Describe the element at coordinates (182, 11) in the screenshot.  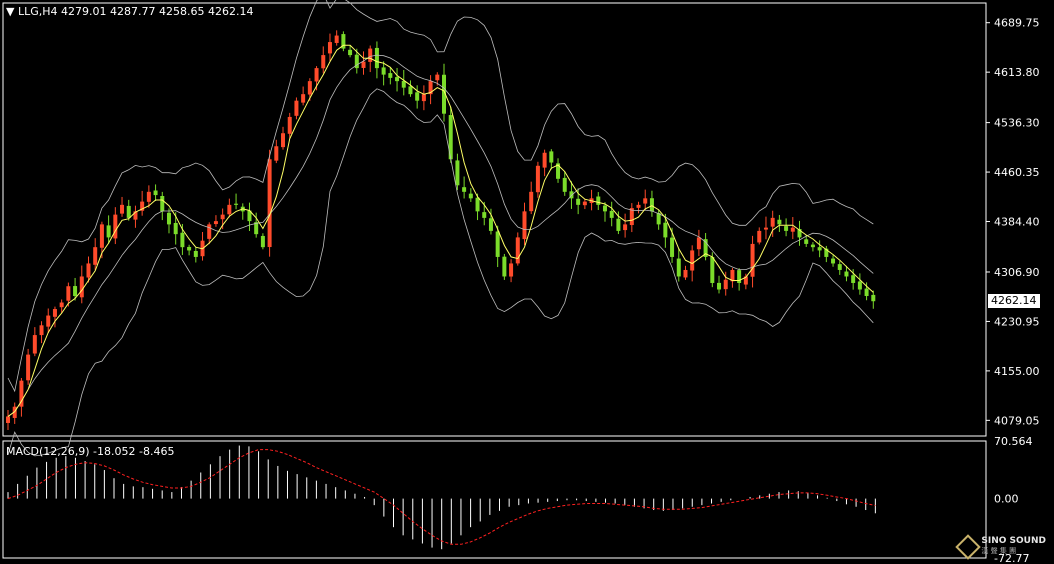
I see `low-value: 4258.65` at that location.